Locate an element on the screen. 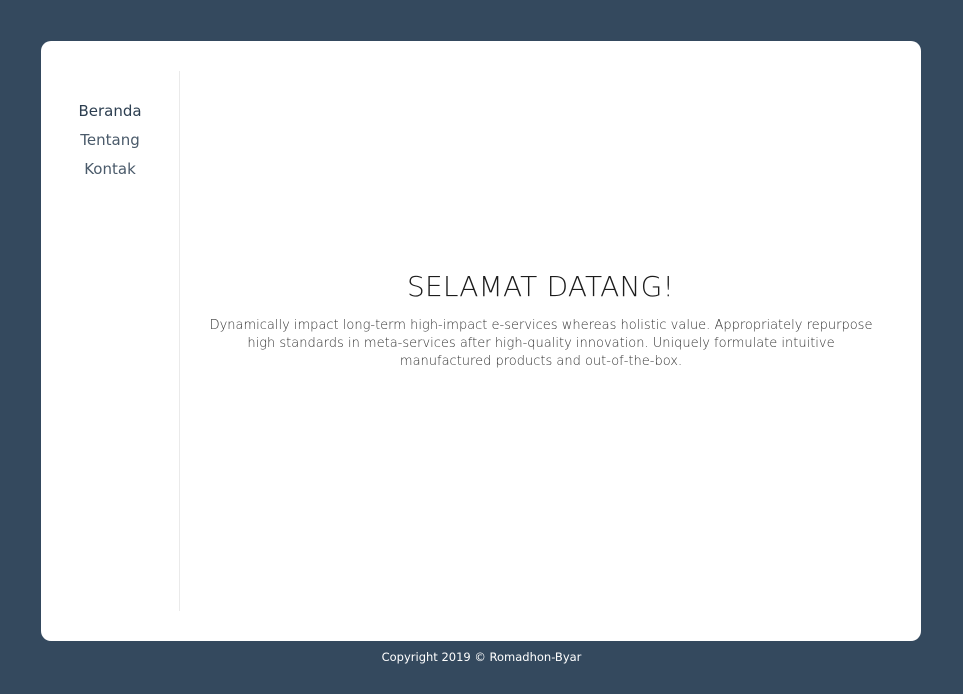 Image resolution: width=963 pixels, height=694 pixels. nav-item-beranda: Beranda is located at coordinates (110, 115).